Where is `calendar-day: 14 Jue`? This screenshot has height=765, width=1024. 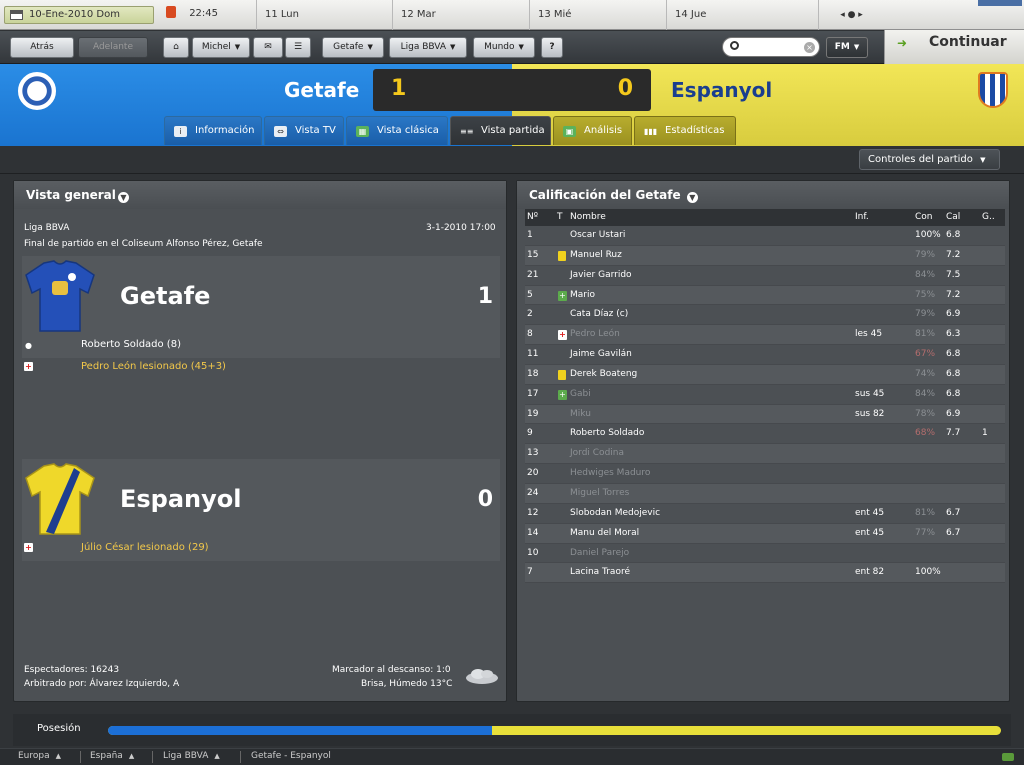 calendar-day: 14 Jue is located at coordinates (742, 15).